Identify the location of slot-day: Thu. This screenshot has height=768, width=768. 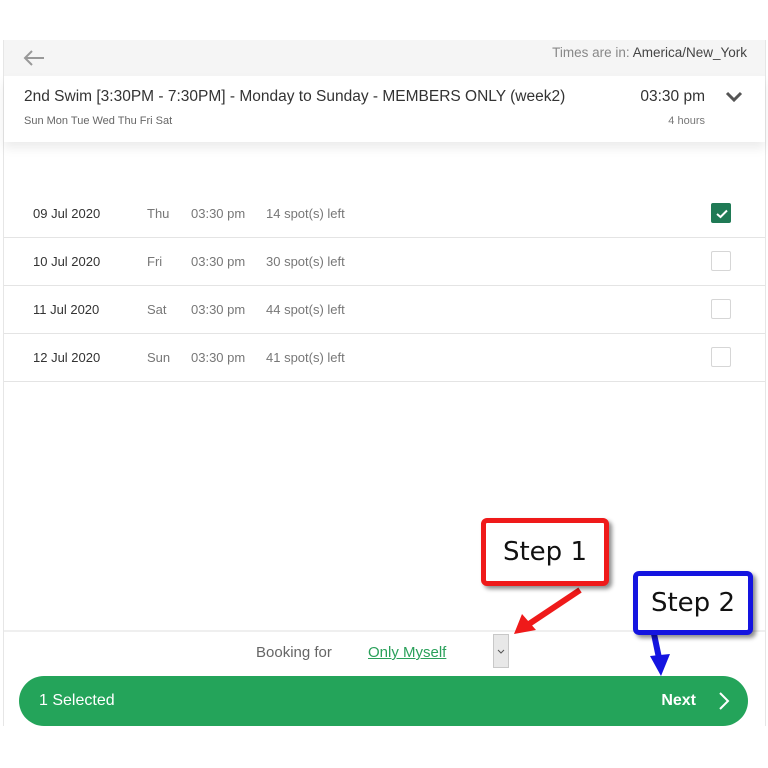
(158, 213).